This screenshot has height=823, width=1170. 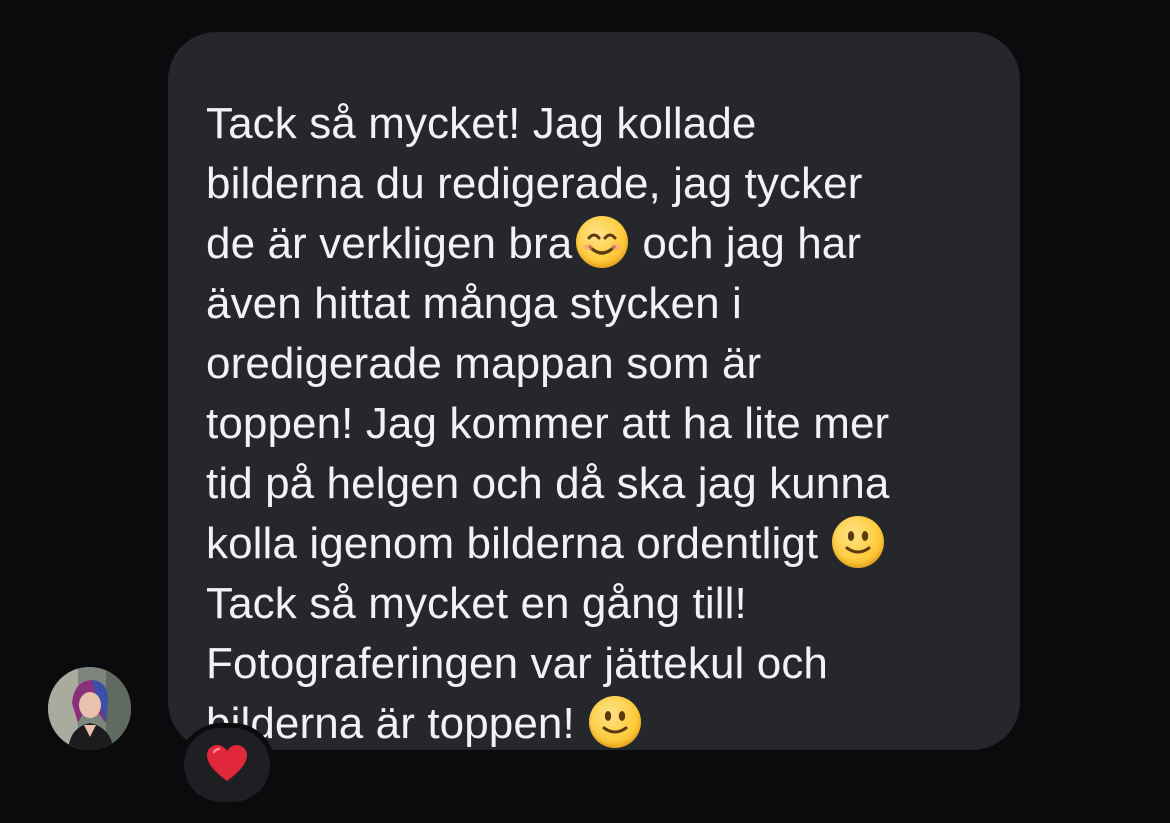 What do you see at coordinates (602, 242) in the screenshot?
I see `smiling-face-with-smiling-eyes-icon` at bounding box center [602, 242].